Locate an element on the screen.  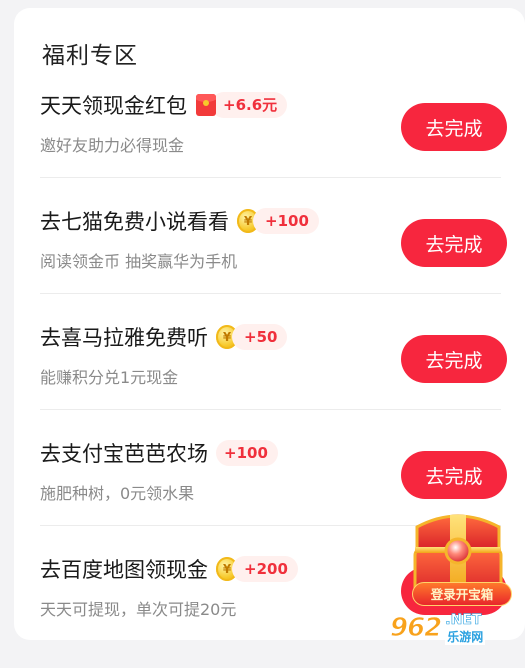
site-watermark: 962 .NET 乐游网 is located at coordinates (454, 628).